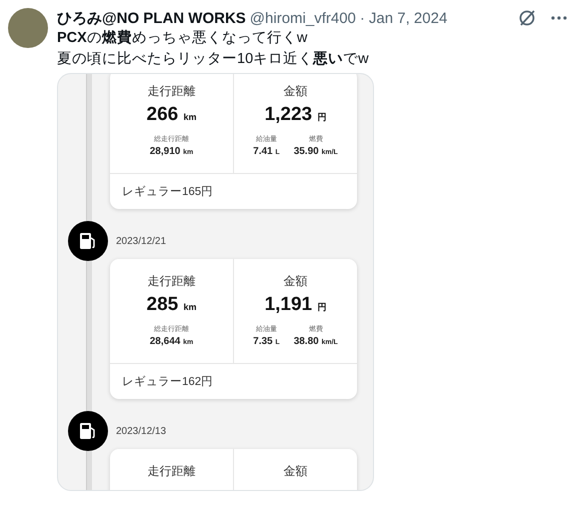  Describe the element at coordinates (295, 305) in the screenshot. I see `amount-value: 1,191 円` at that location.